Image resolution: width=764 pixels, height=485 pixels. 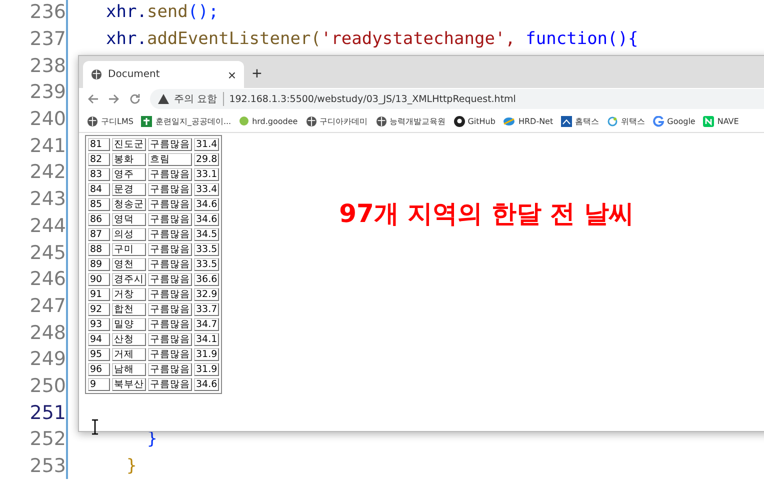 What do you see at coordinates (411, 121) in the screenshot?
I see `bookmark: 능력개발교육원` at bounding box center [411, 121].